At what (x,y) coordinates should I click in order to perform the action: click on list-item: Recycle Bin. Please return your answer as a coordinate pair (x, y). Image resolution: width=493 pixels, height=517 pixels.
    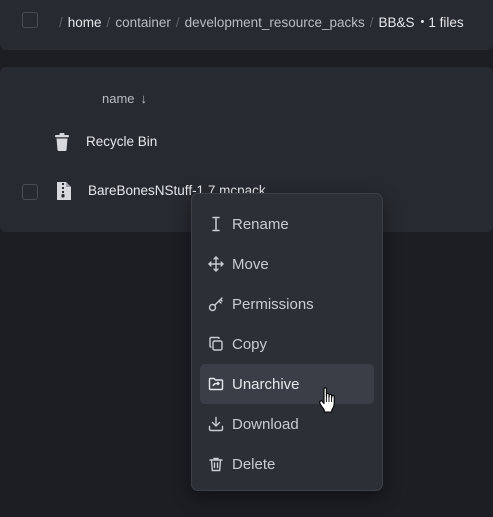
    Looking at the image, I should click on (246, 142).